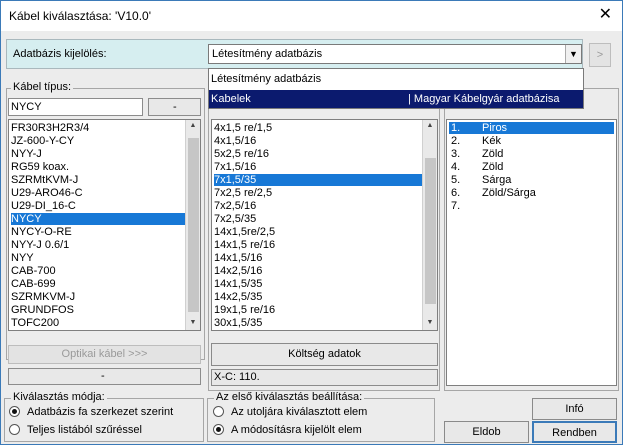 The image size is (623, 445). I want to click on dropdown-option-extra: | Magyar Kábelgyár adatbázisa, so click(484, 99).